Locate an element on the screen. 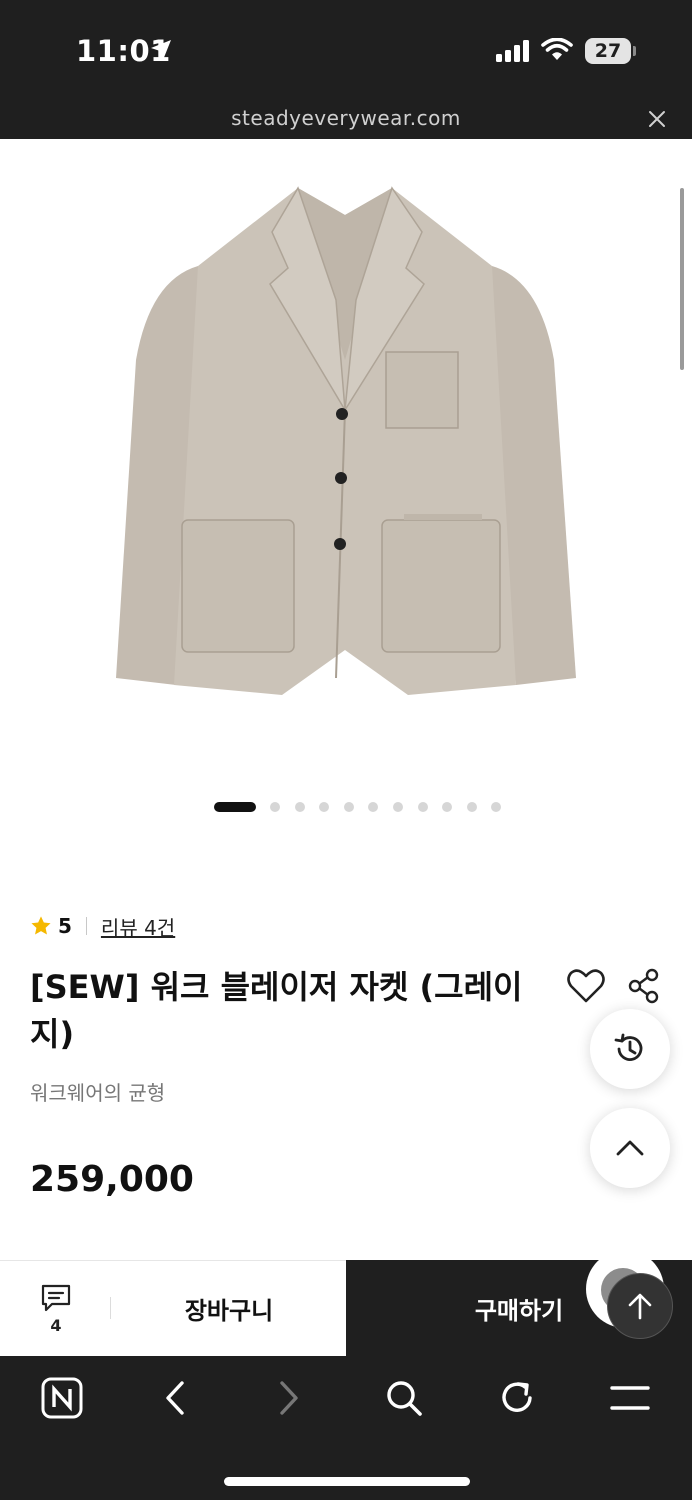 This screenshot has height=1500, width=692. chevron-up-icon is located at coordinates (630, 1148).